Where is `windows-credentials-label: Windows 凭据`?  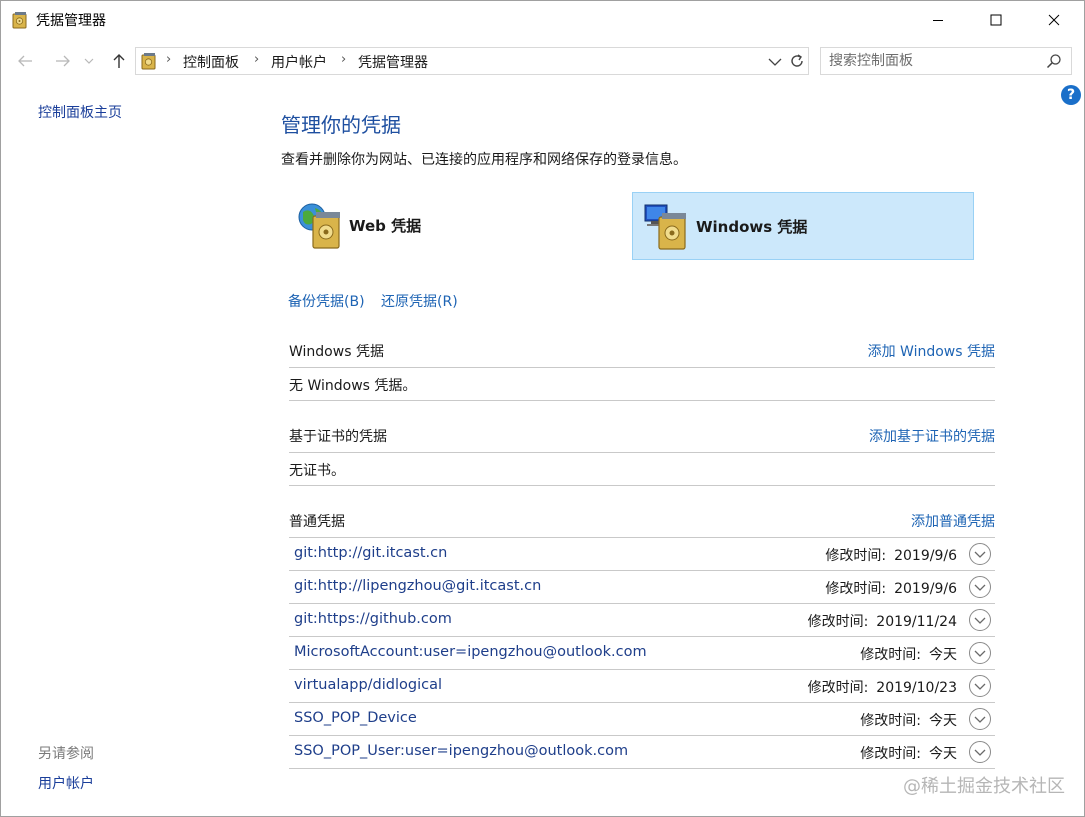
windows-credentials-label: Windows 凭据 is located at coordinates (752, 227).